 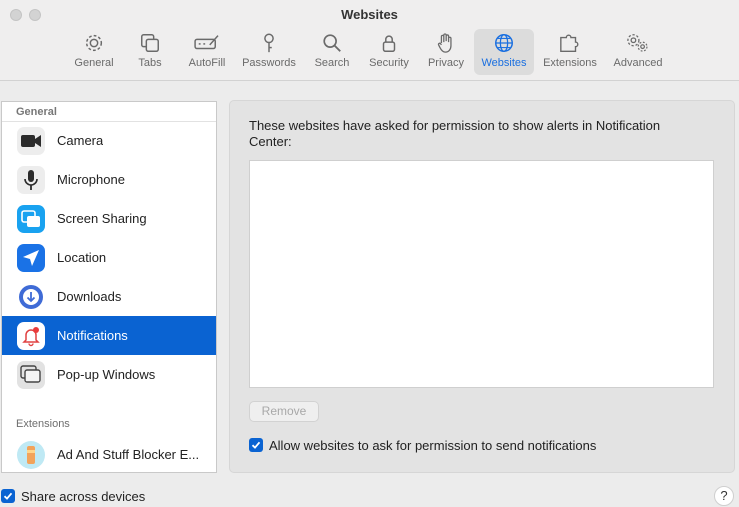 I want to click on toolbar-websites-label: Websites, so click(x=504, y=63).